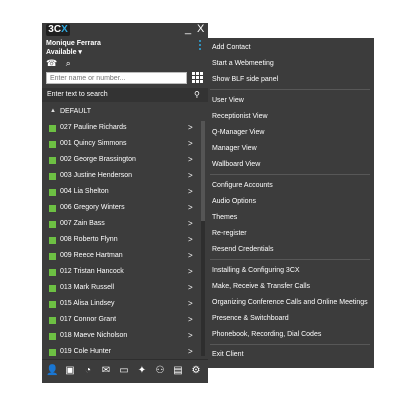 This screenshot has width=400, height=400. What do you see at coordinates (197, 94) in the screenshot?
I see `search-icon: ⚲` at bounding box center [197, 94].